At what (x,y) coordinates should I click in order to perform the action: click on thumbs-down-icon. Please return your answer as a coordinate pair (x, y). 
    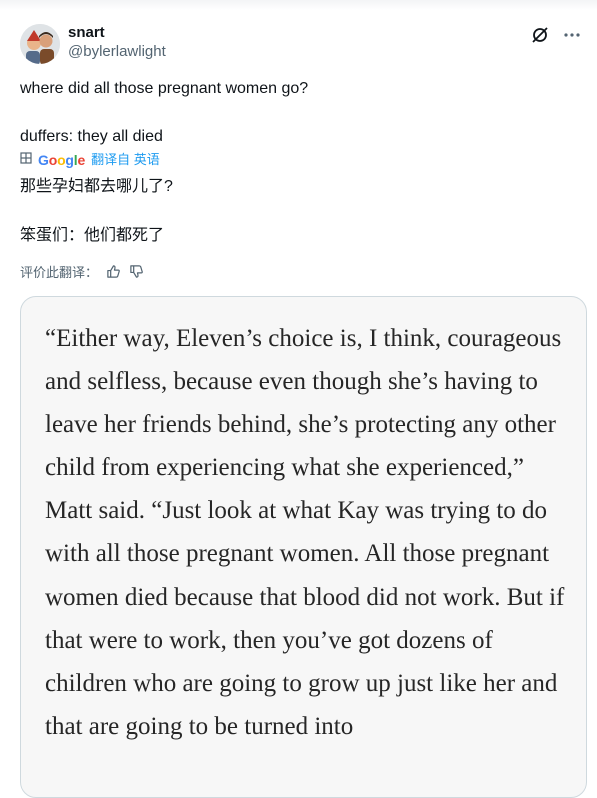
    Looking at the image, I should click on (136, 271).